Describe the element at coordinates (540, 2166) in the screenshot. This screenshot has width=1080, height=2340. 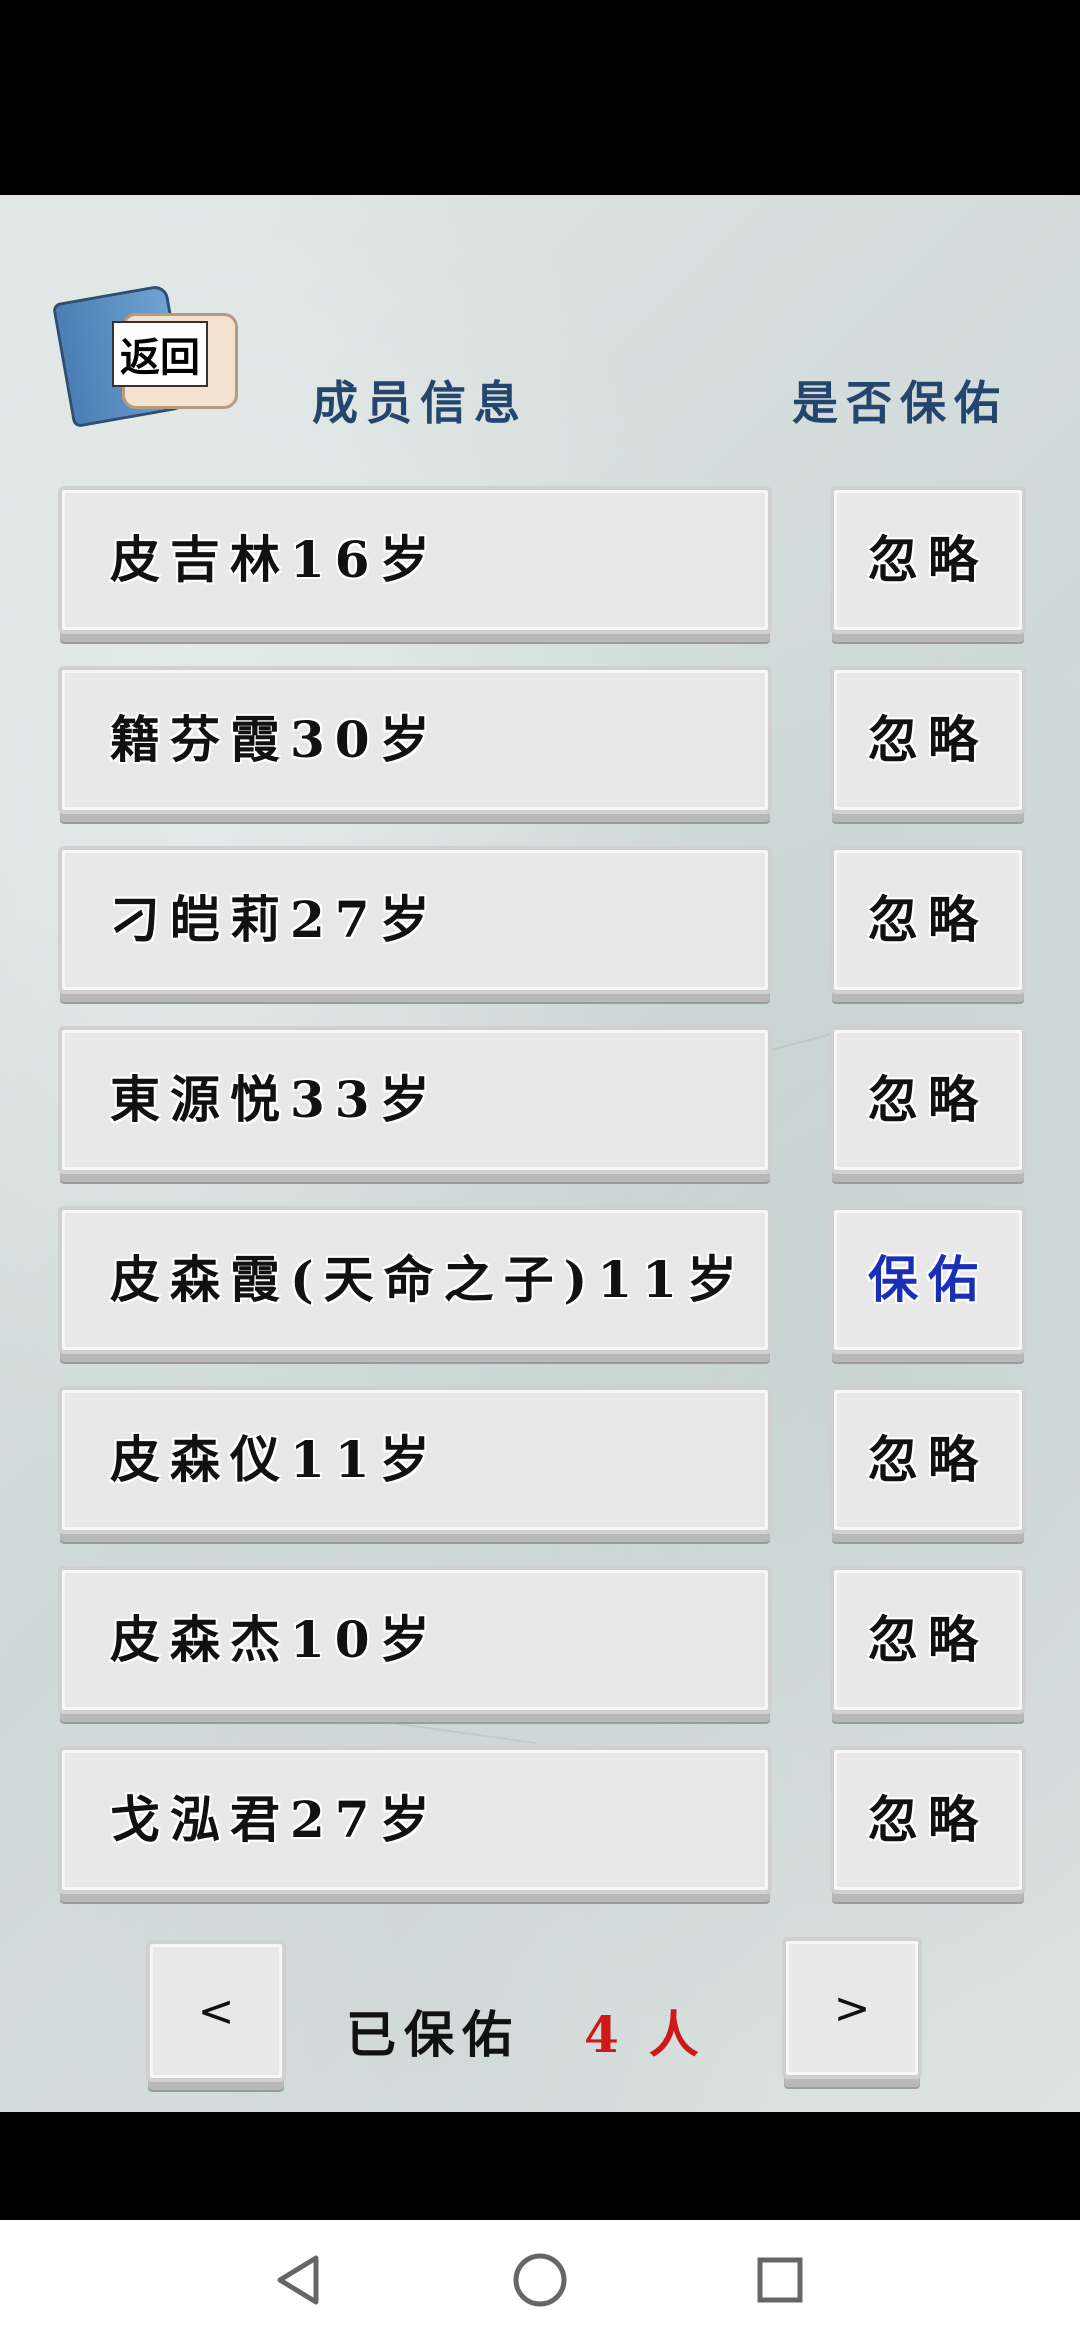
I see `bottom-letterbox` at that location.